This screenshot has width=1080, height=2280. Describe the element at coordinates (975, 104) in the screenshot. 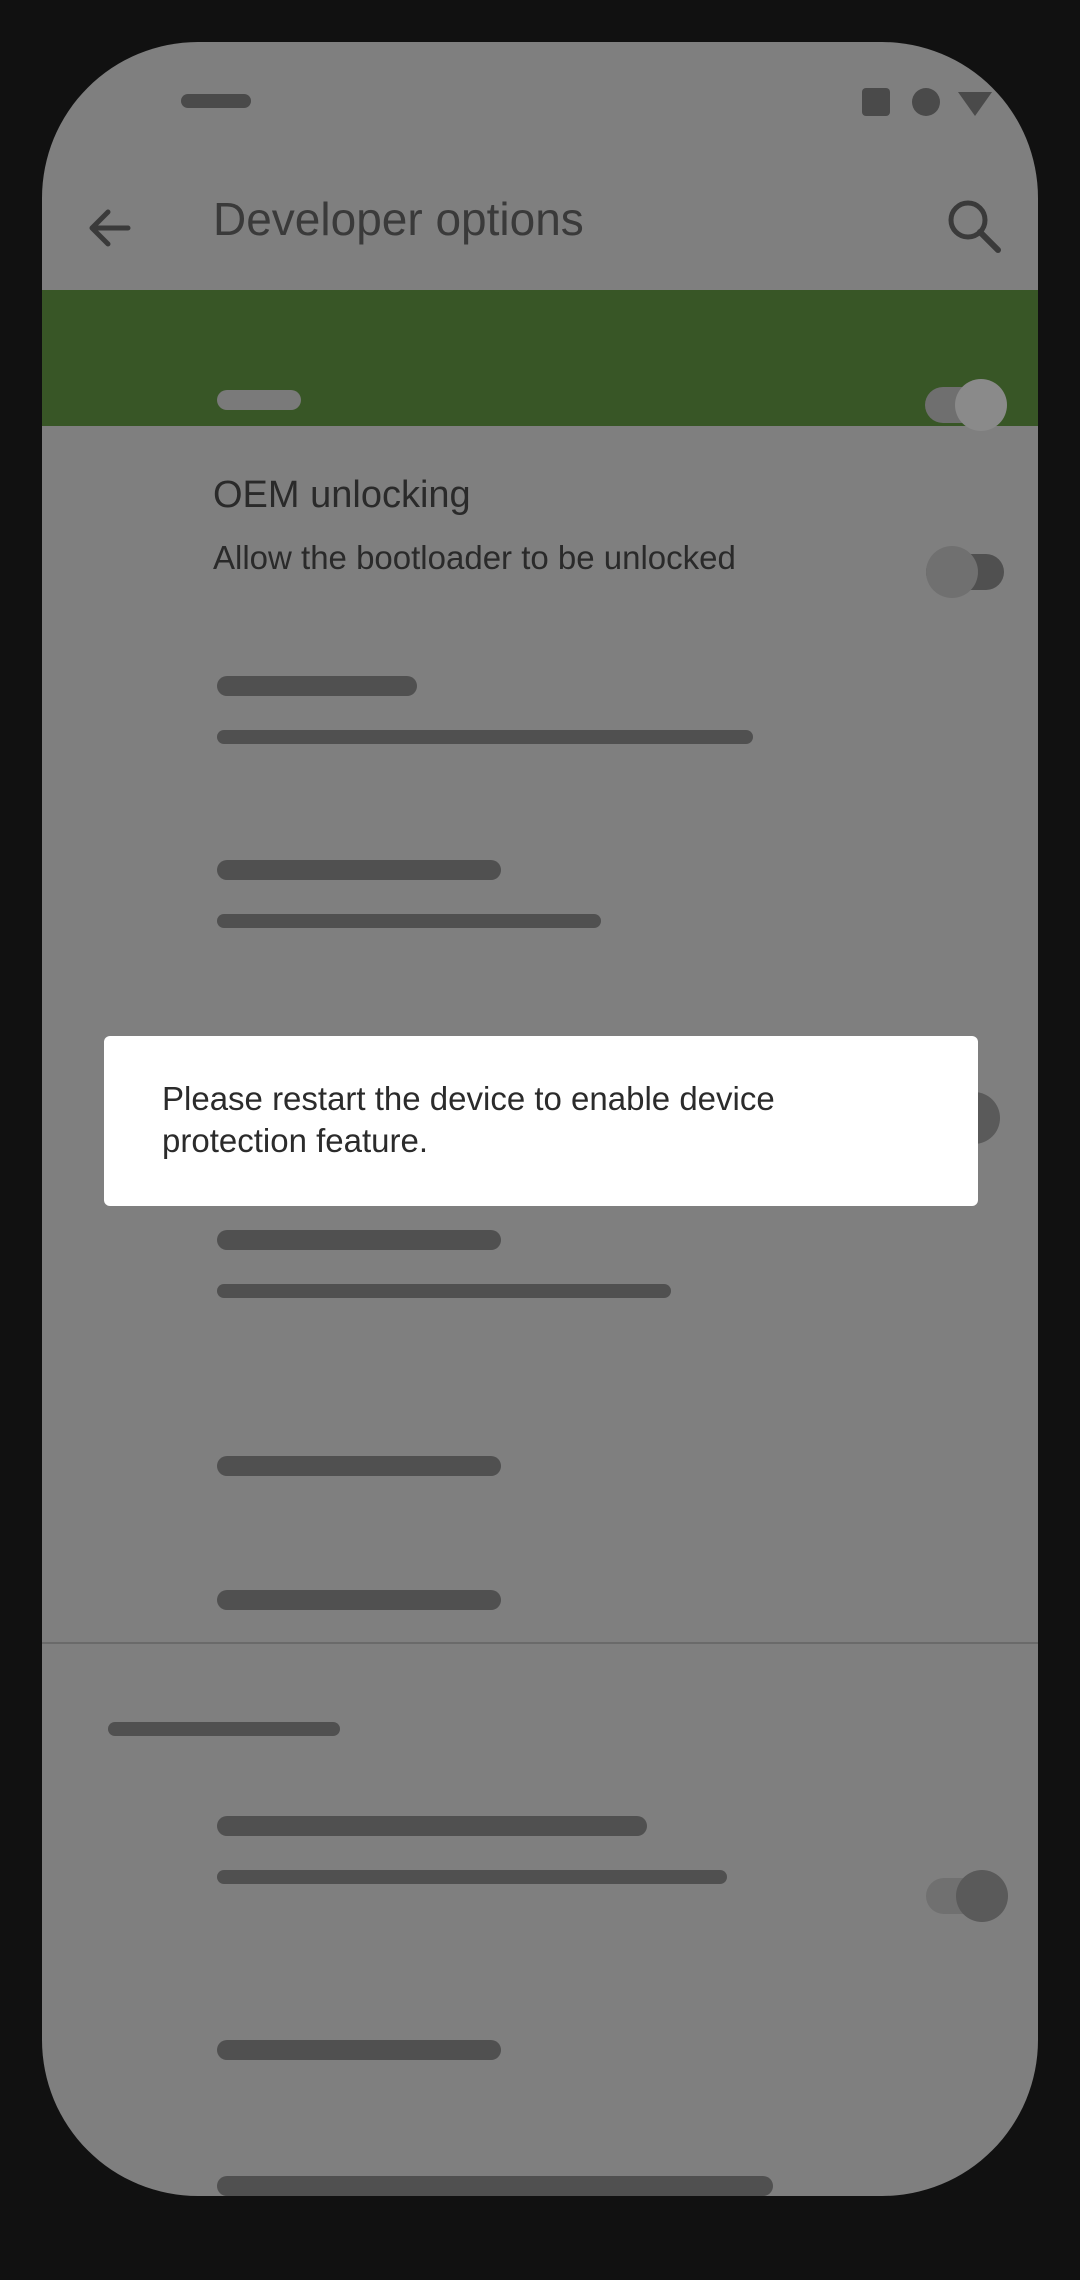

I see `back-triangle-icon` at that location.